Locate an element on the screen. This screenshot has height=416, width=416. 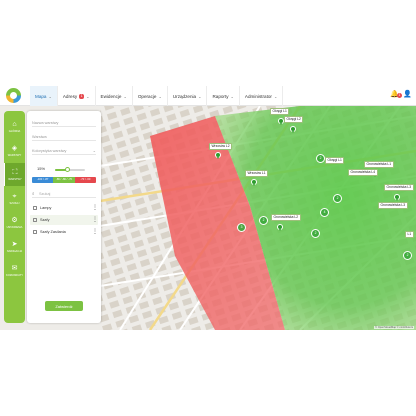
layer-row: Szafy Zasilania ⋮ is located at coordinates (64, 232).